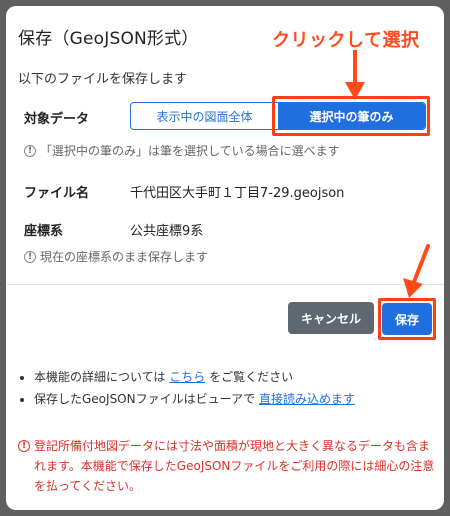 This screenshot has width=450, height=516. What do you see at coordinates (251, 377) in the screenshot?
I see `note1-suffix: をご覧ください` at bounding box center [251, 377].